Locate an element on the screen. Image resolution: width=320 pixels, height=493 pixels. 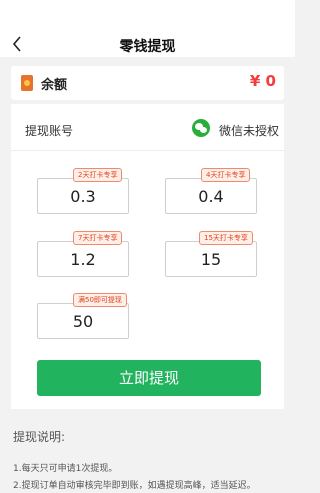
amount-tag: 2天打卡专享 is located at coordinates (98, 175).